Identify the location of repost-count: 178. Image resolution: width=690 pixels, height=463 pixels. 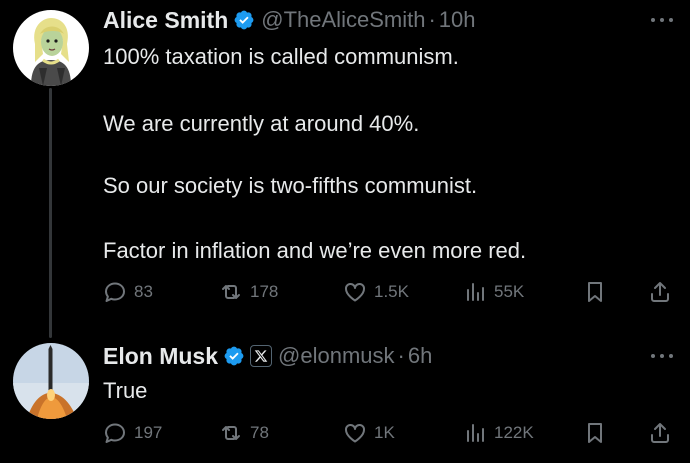
(264, 291).